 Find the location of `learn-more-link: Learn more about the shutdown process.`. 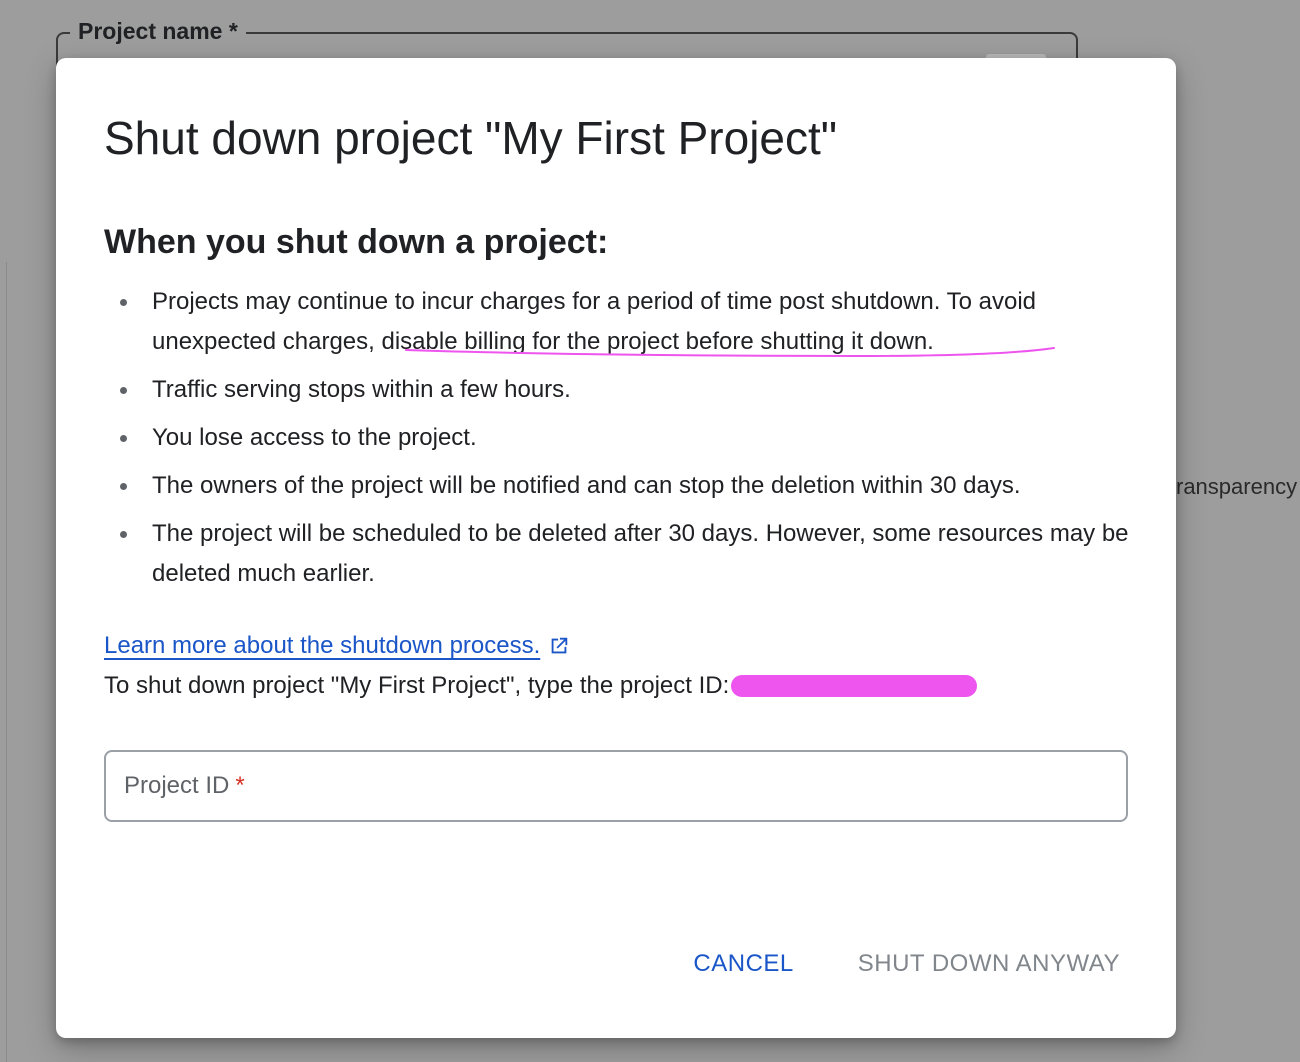

learn-more-link: Learn more about the shutdown process. is located at coordinates (337, 646).